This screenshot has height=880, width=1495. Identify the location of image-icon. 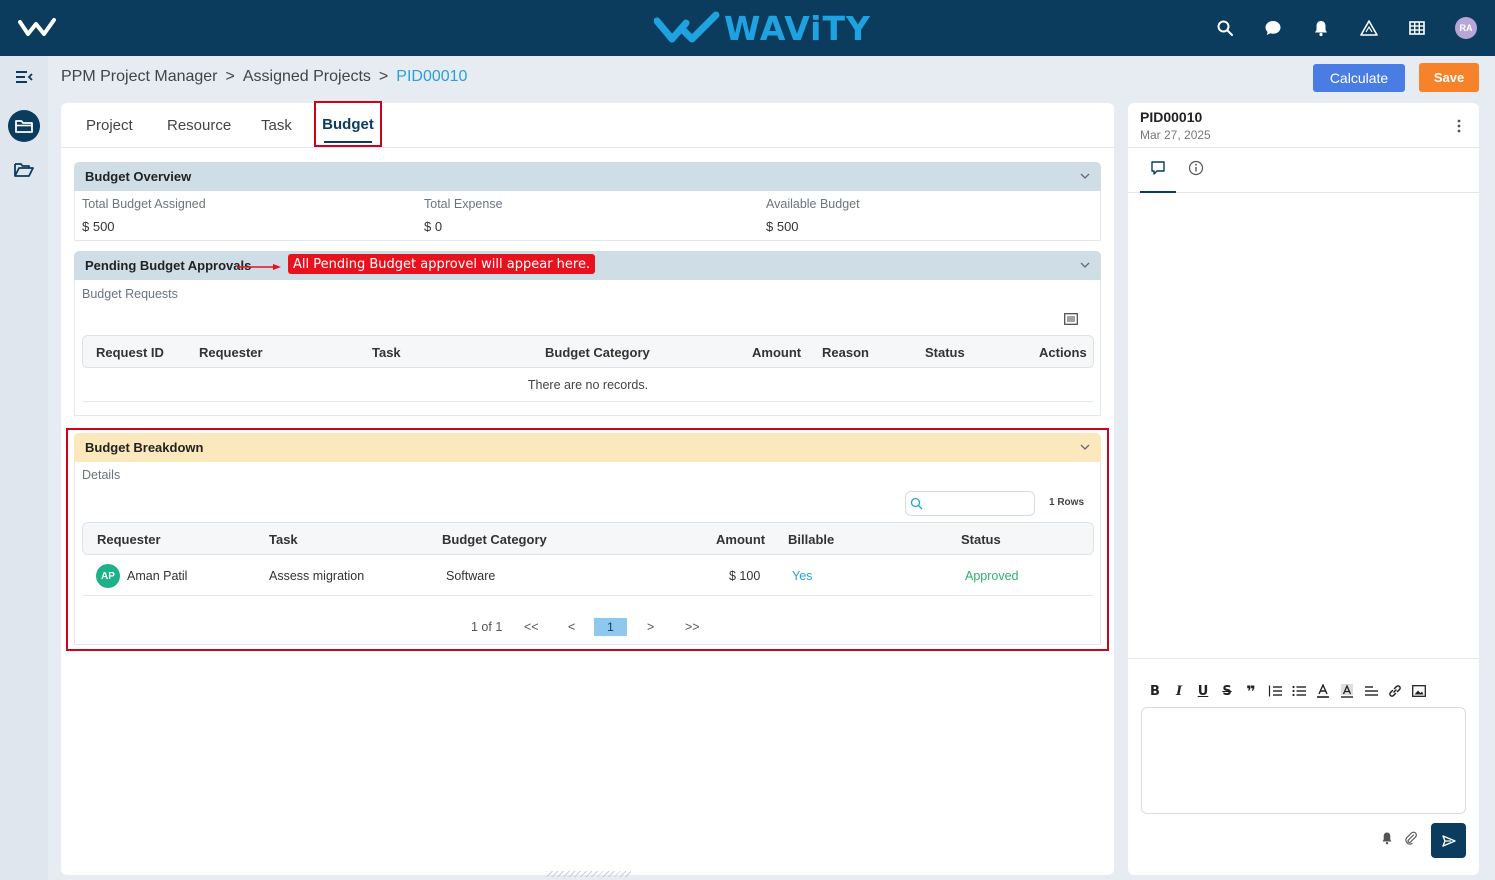
(1419, 691).